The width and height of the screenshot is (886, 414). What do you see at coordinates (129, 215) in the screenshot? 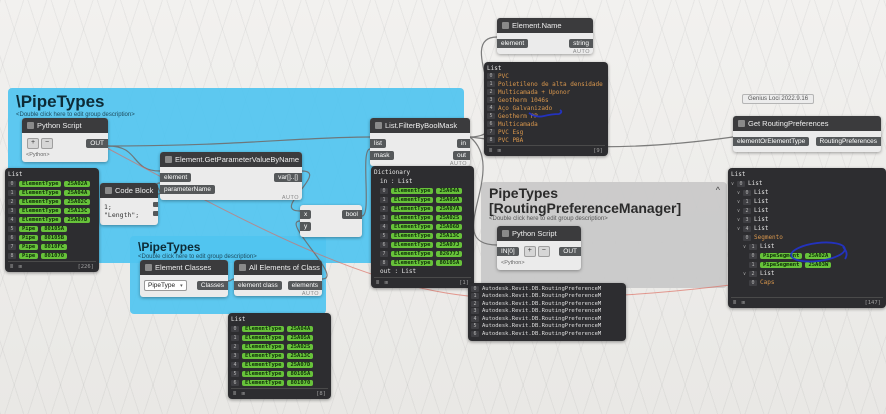
I see `code-line: "Length";` at bounding box center [129, 215].